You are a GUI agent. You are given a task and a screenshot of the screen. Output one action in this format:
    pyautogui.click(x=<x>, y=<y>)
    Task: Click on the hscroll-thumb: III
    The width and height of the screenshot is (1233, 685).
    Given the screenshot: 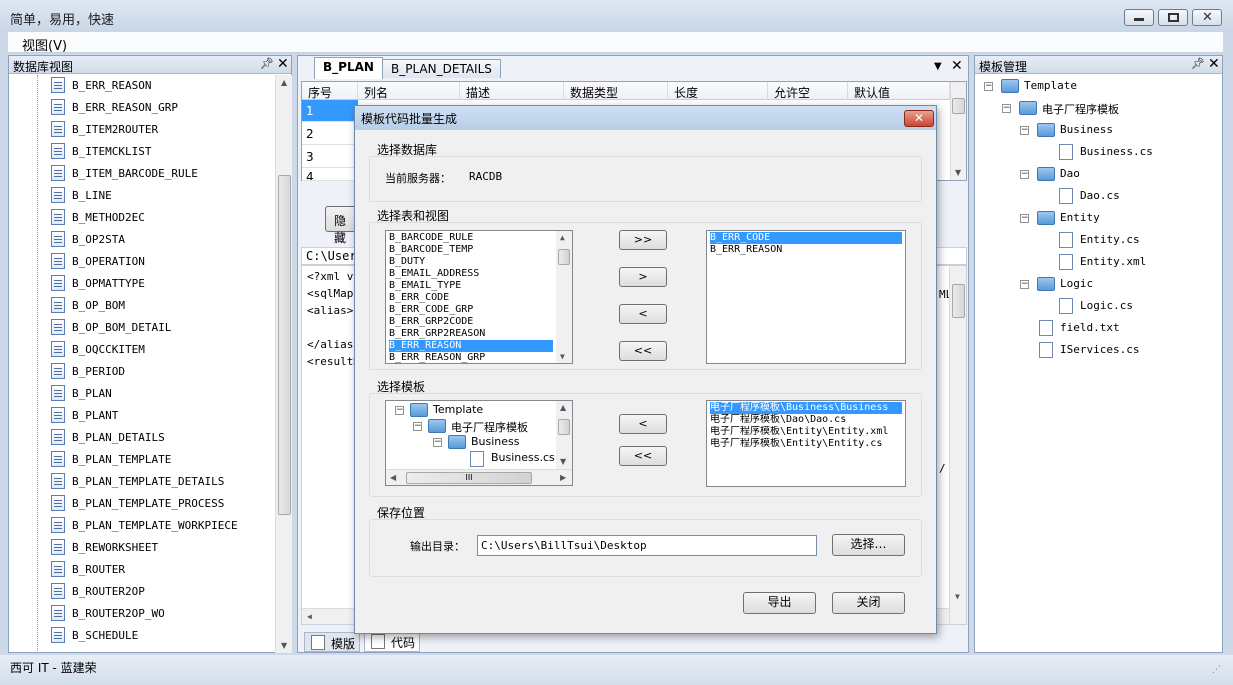 What is the action you would take?
    pyautogui.click(x=469, y=478)
    